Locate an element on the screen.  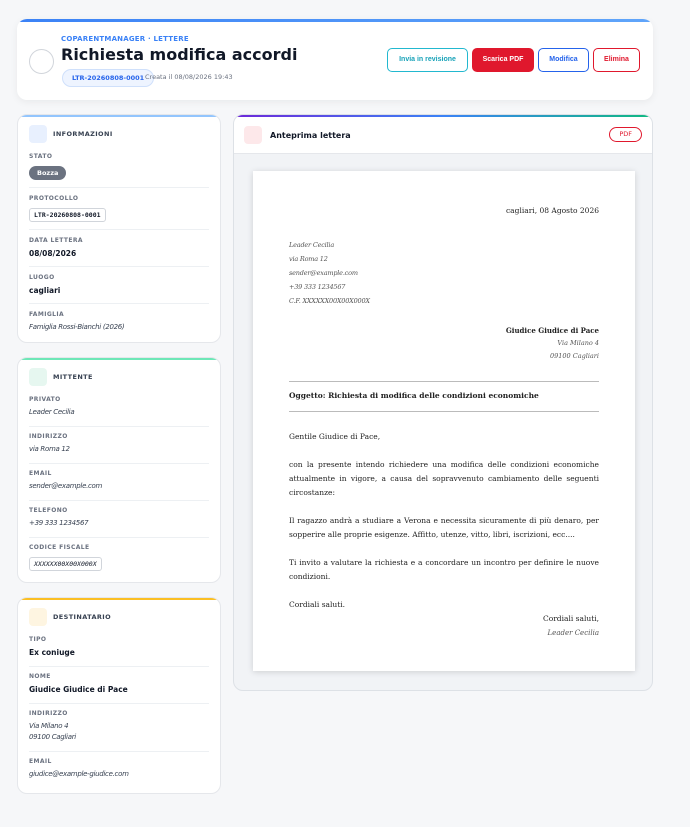
letter-regards: Cordiali saluti. is located at coordinates (317, 604).